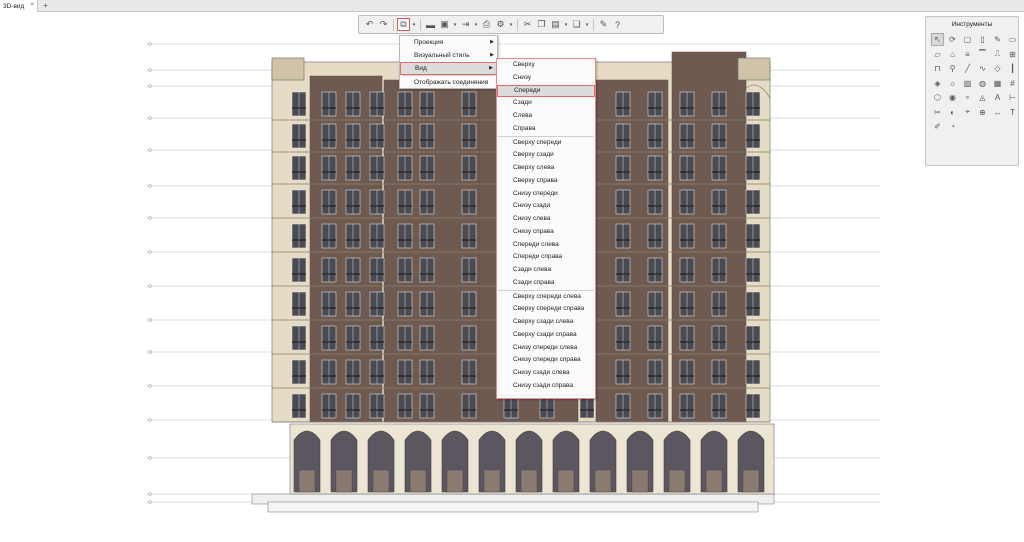 This screenshot has height=542, width=1024. What do you see at coordinates (1012, 68) in the screenshot?
I see `pipe-icon: ┃` at bounding box center [1012, 68].